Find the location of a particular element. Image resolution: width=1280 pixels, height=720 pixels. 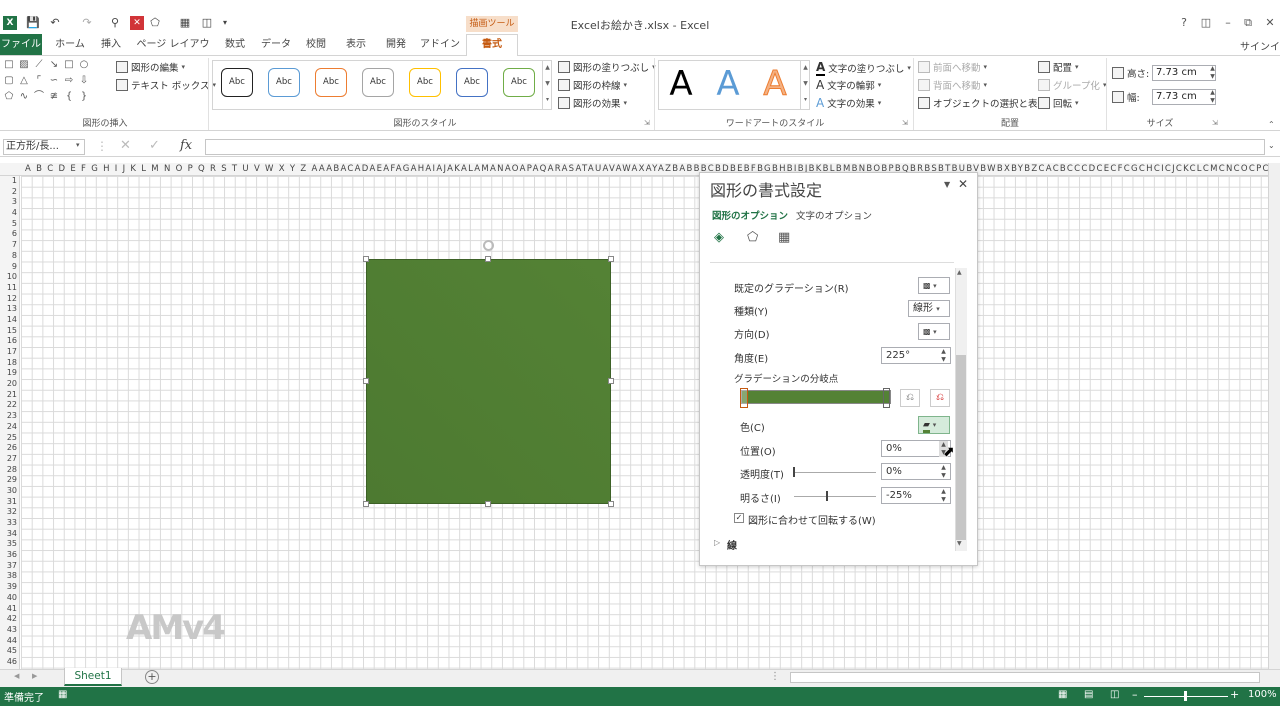

zoom-slider-thumb is located at coordinates (1185, 696).